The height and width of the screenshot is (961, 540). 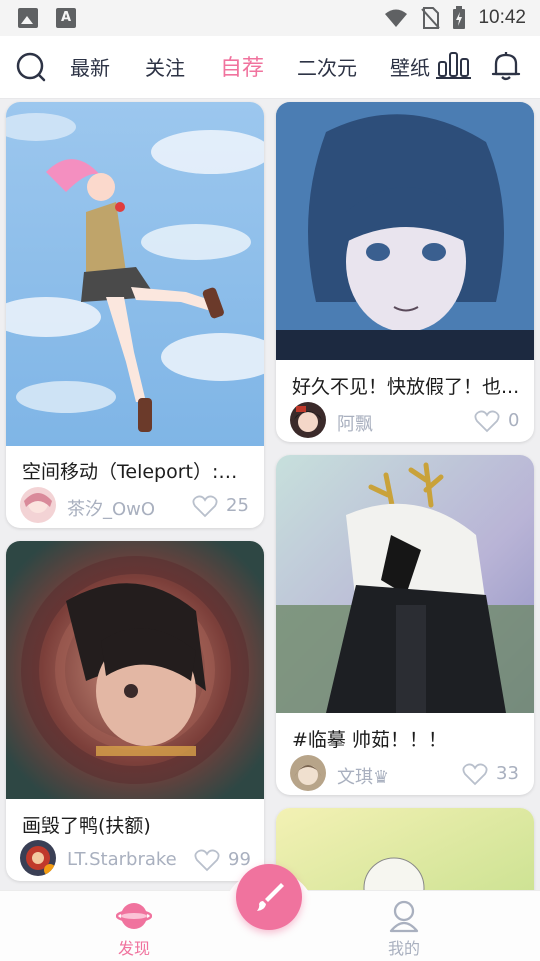 I want to click on battery-charging-icon, so click(x=459, y=17).